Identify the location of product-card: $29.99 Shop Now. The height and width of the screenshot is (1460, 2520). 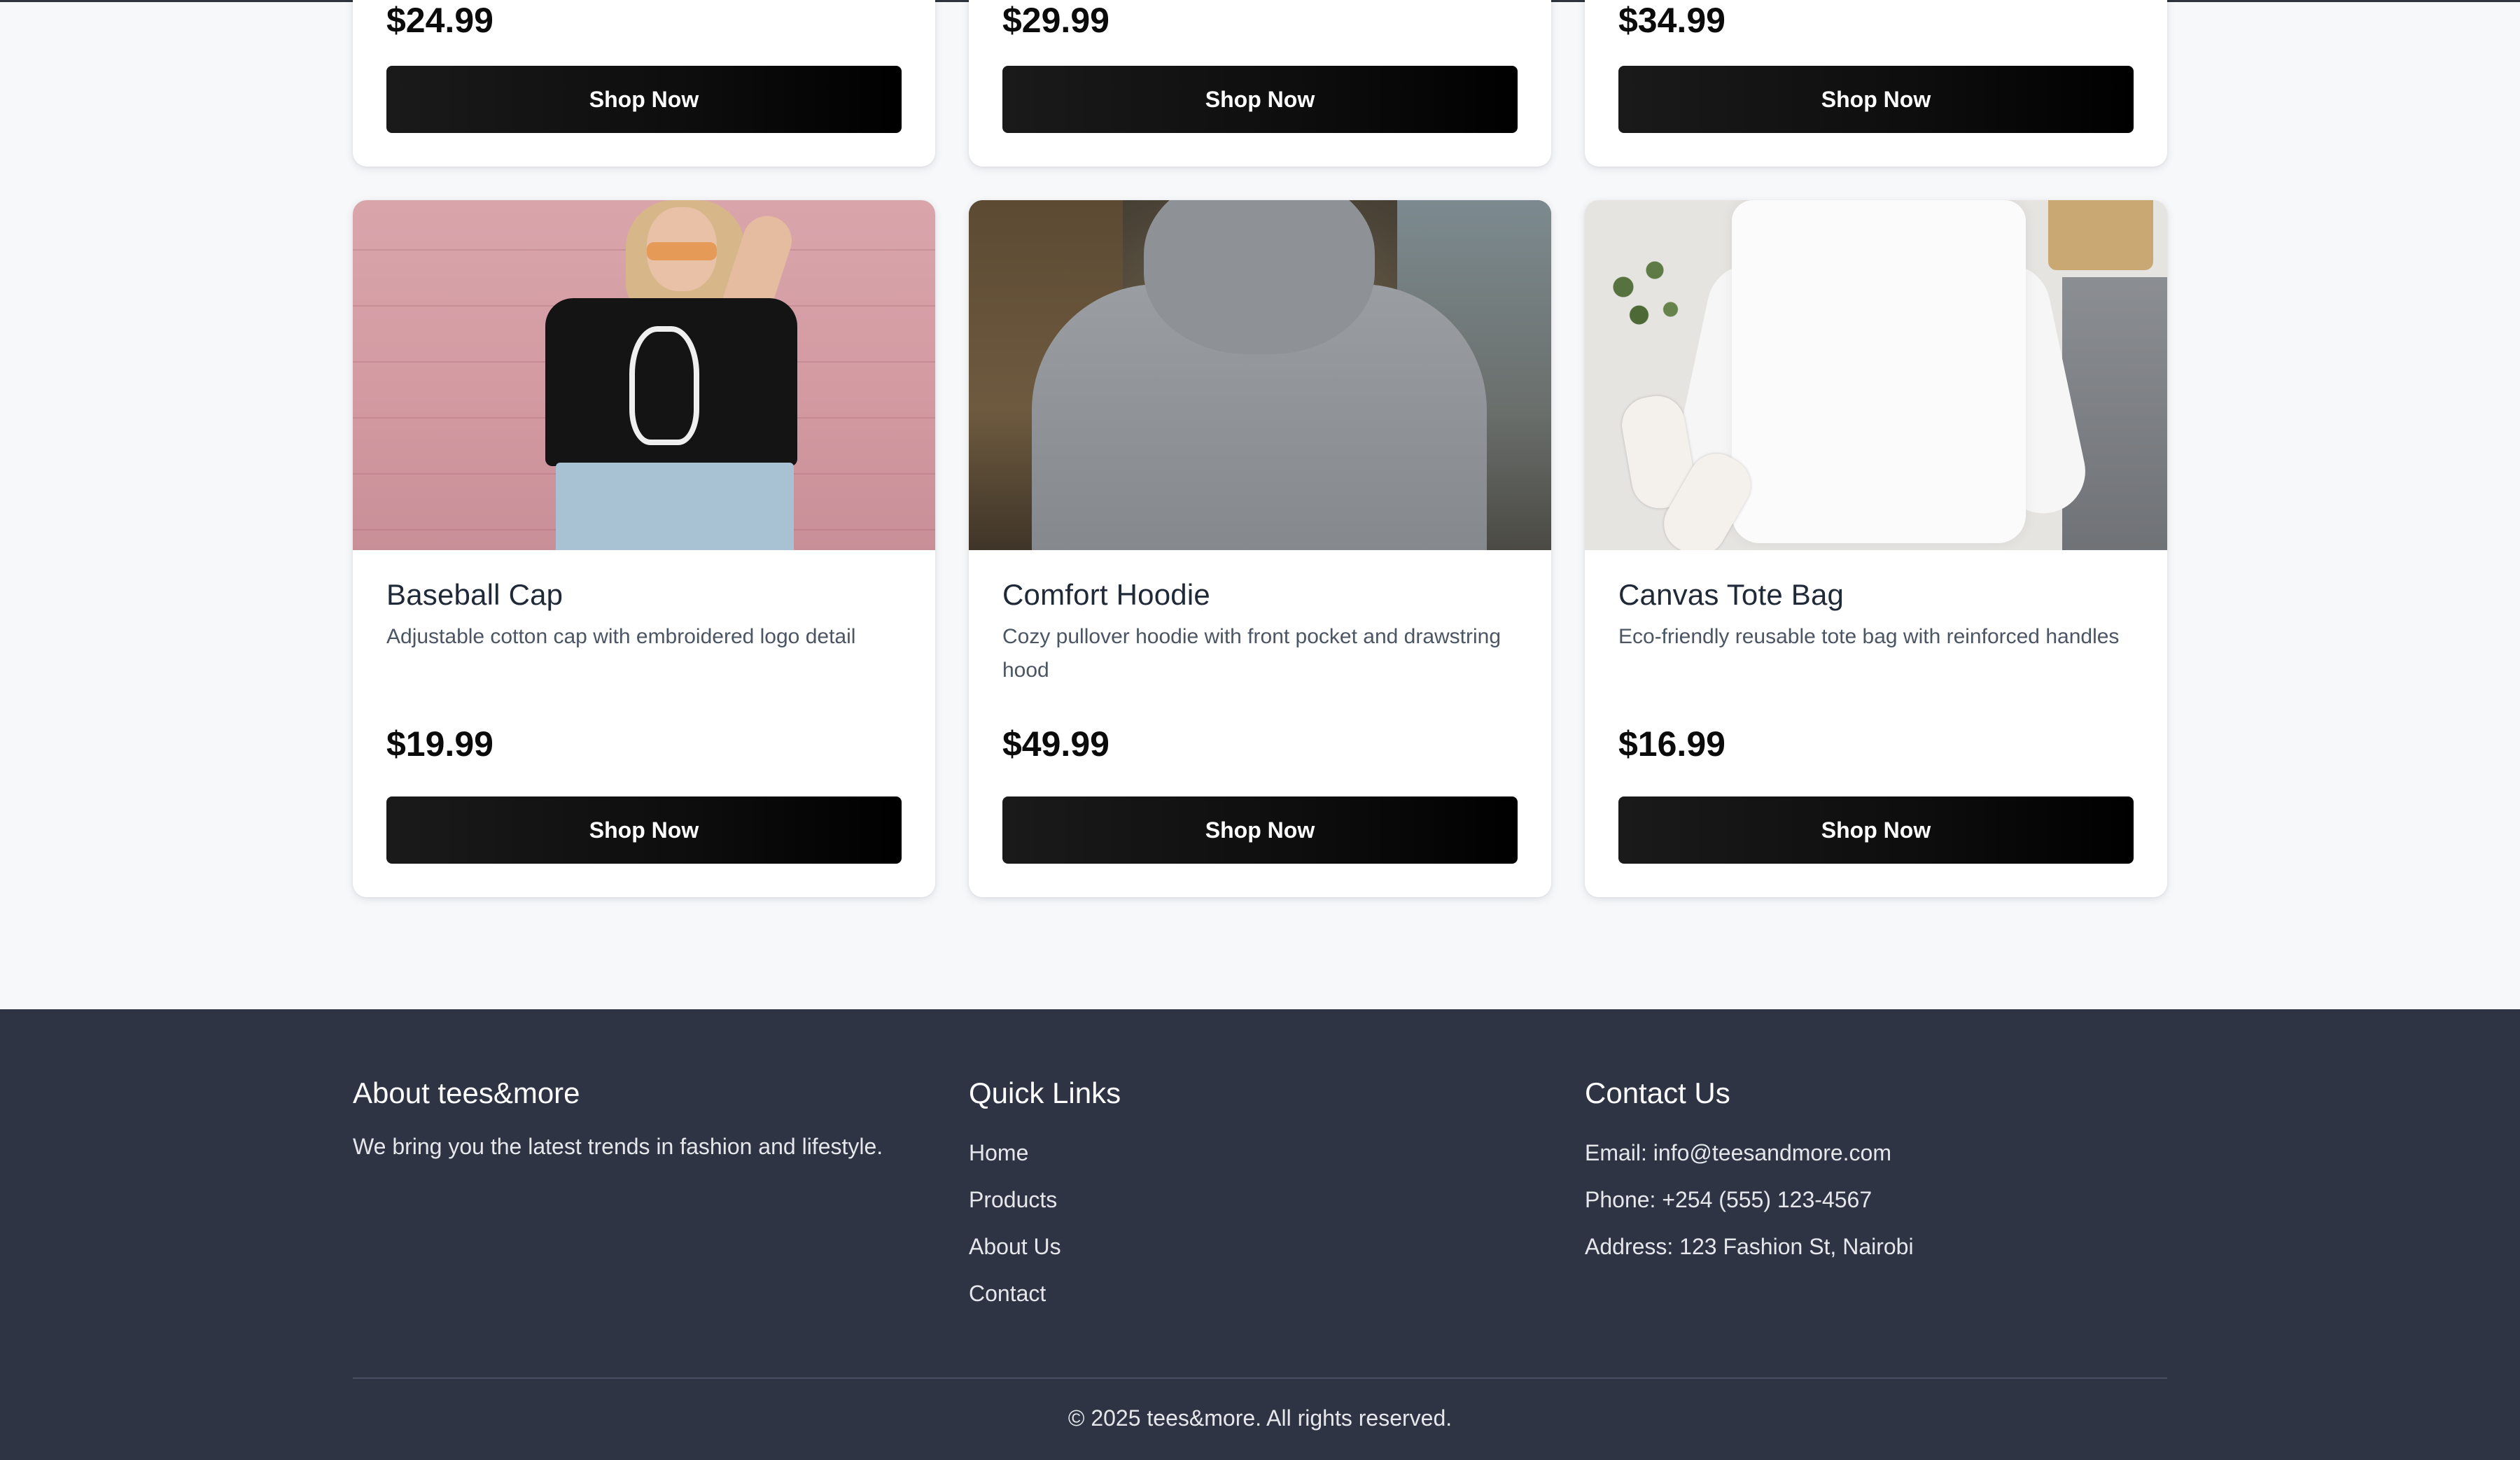
(1260, 84).